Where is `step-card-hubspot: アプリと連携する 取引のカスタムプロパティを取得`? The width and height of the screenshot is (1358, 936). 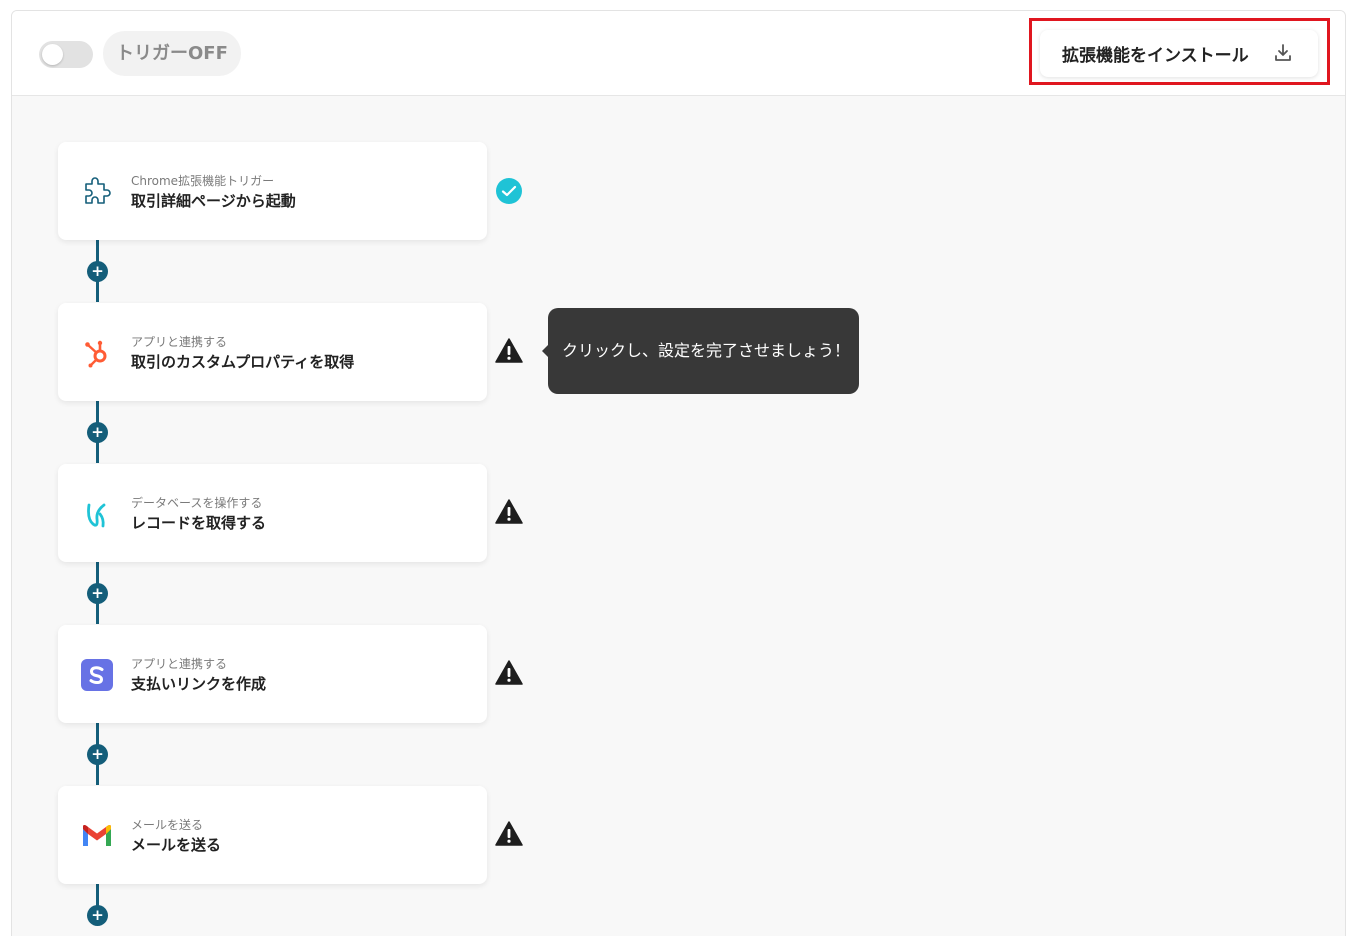
step-card-hubspot: アプリと連携する 取引のカスタムプロパティを取得 is located at coordinates (272, 352).